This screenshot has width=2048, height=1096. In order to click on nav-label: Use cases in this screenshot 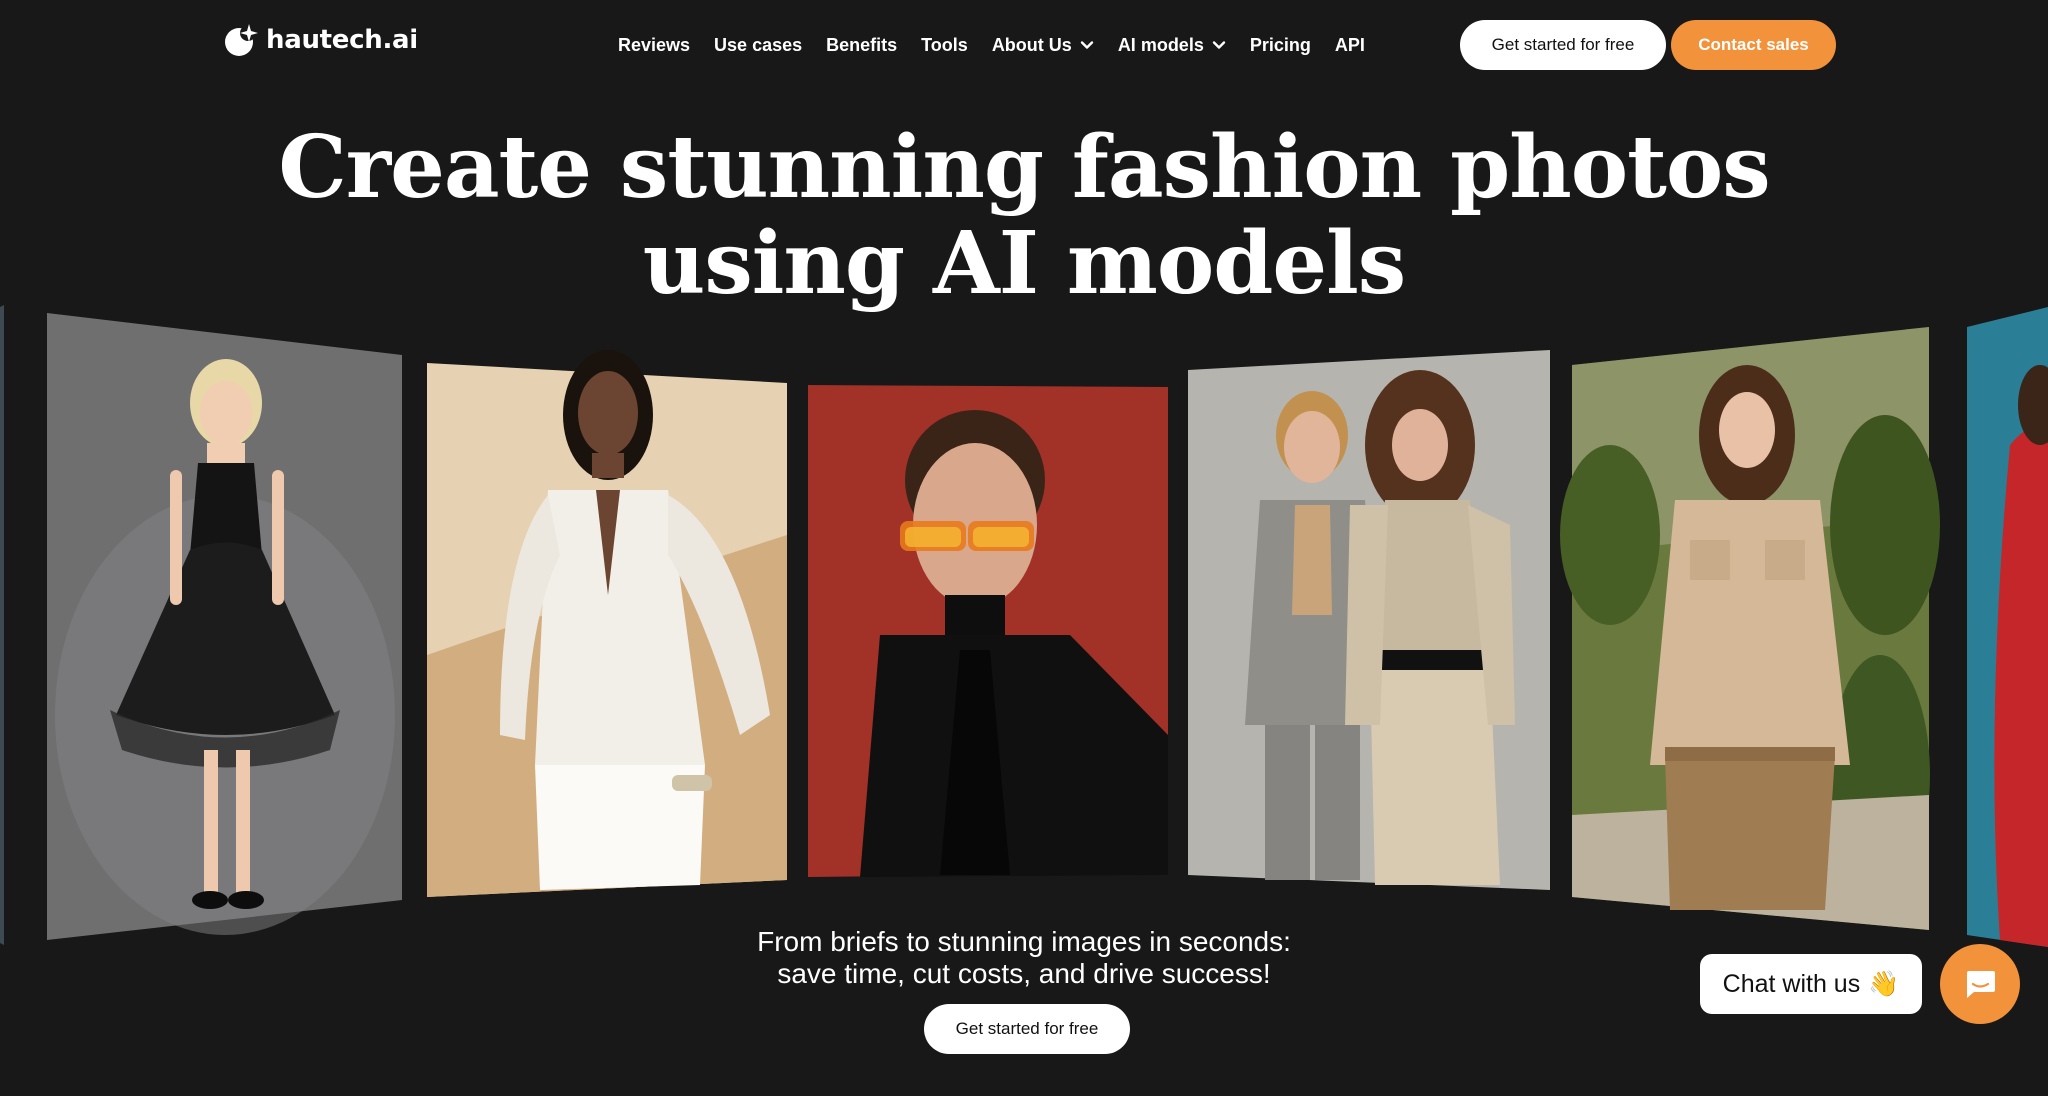, I will do `click(758, 44)`.